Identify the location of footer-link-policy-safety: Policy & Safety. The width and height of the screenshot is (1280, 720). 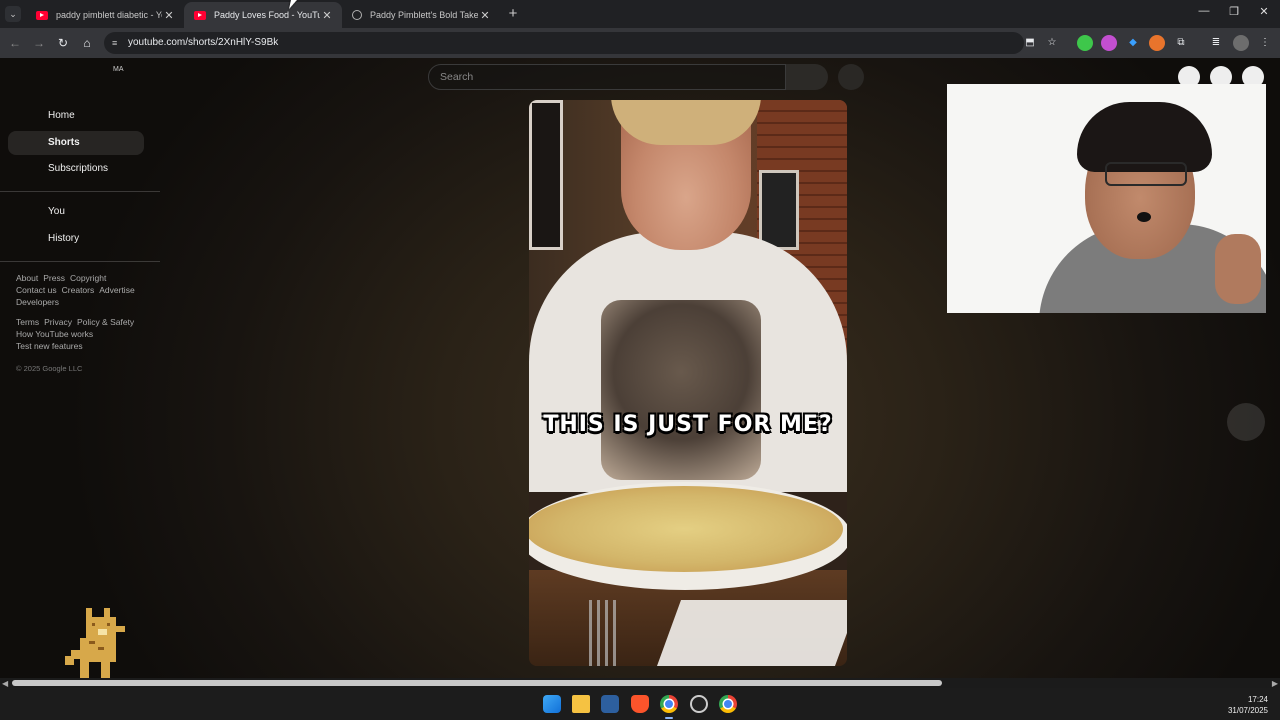
(105, 322).